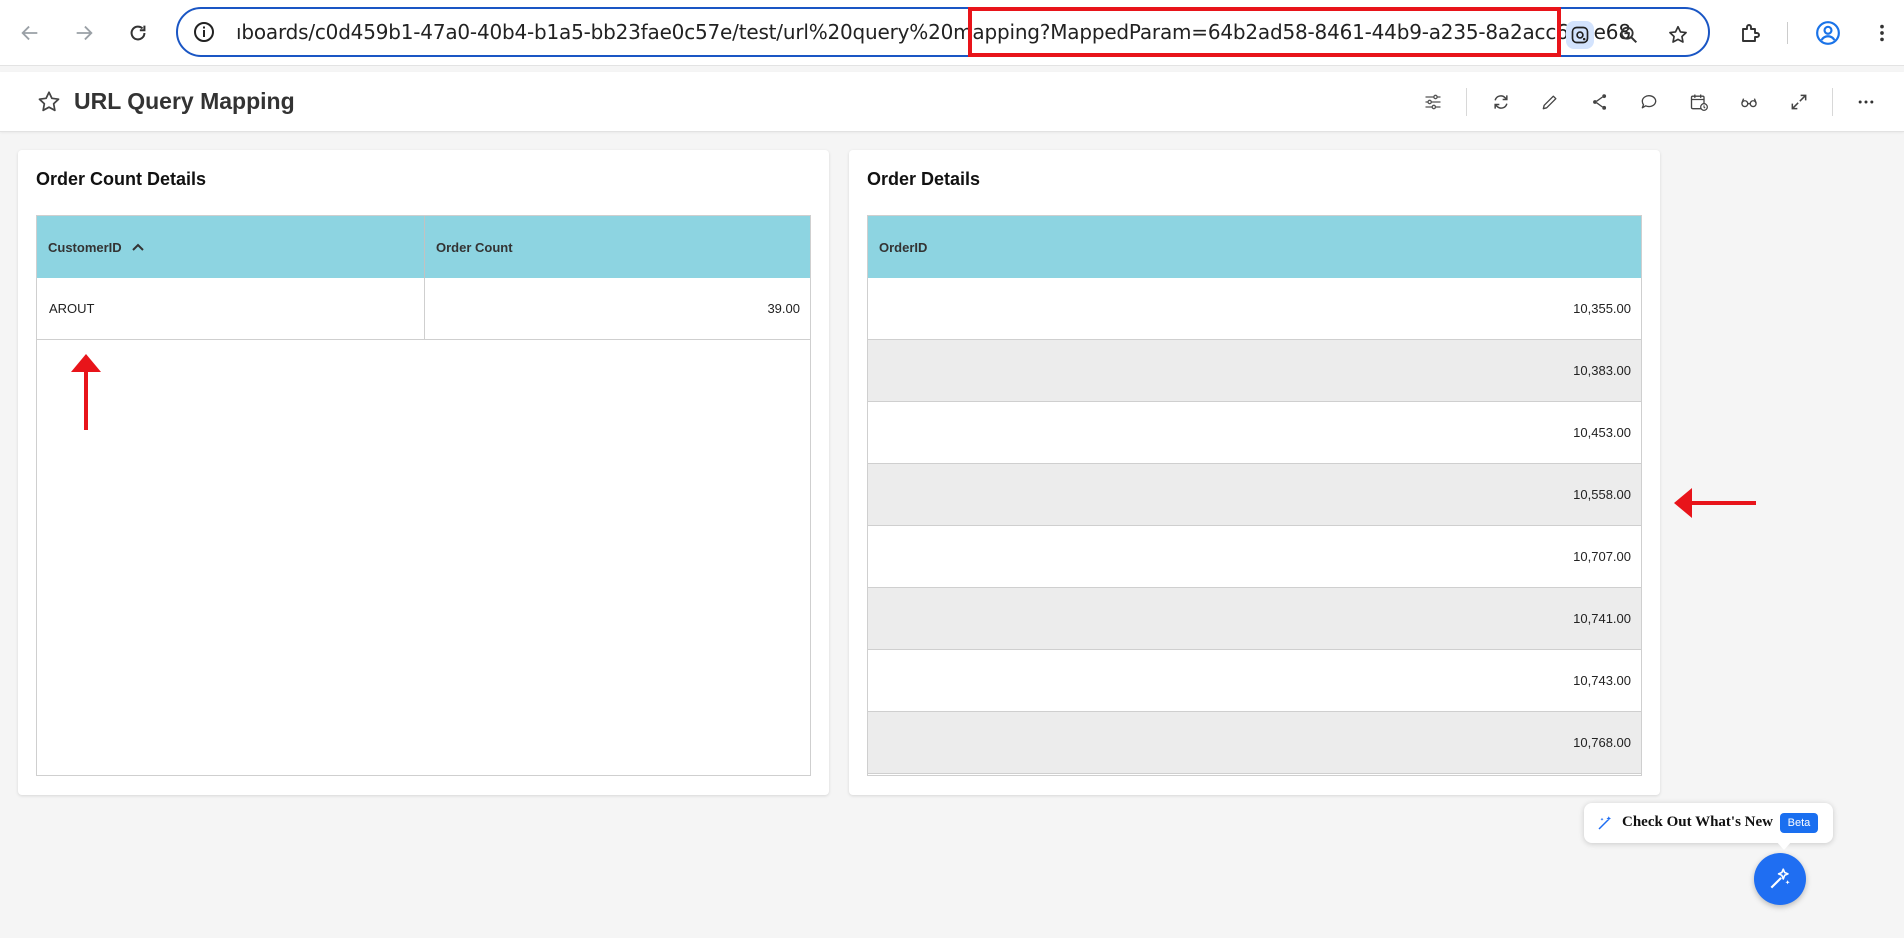 This screenshot has height=938, width=1904. What do you see at coordinates (952, 102) in the screenshot?
I see `dashboard-header: URL Query Mapping` at bounding box center [952, 102].